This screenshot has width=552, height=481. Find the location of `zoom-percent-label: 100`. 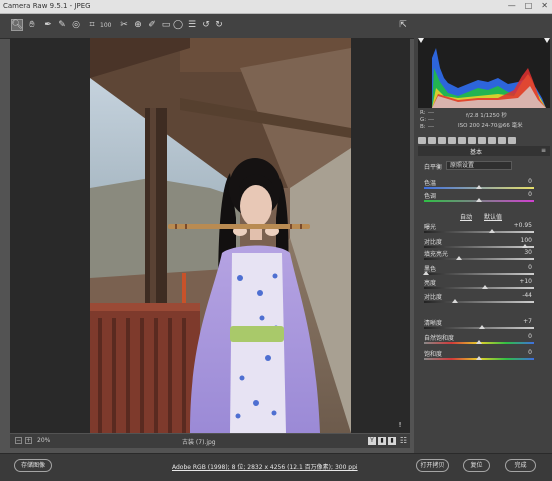

zoom-percent-label: 100 is located at coordinates (105, 25).